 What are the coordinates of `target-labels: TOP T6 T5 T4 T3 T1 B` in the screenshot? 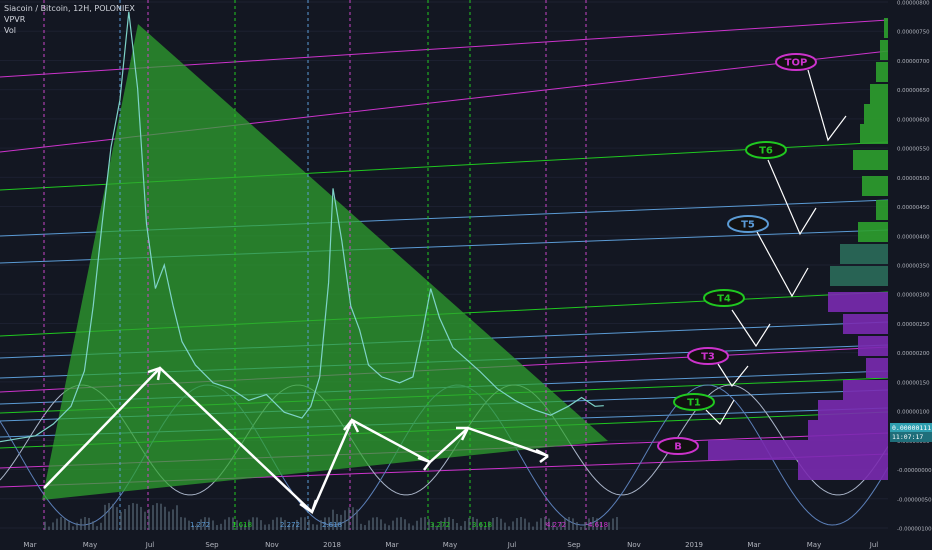 It's located at (737, 254).